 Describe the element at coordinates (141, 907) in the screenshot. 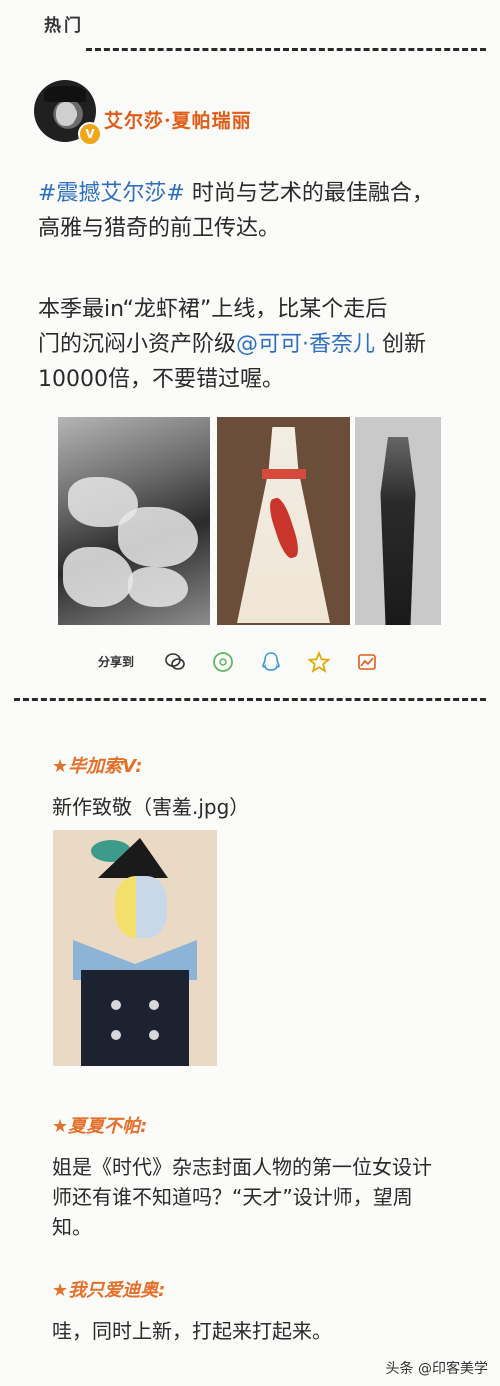

I see `painting-face` at that location.